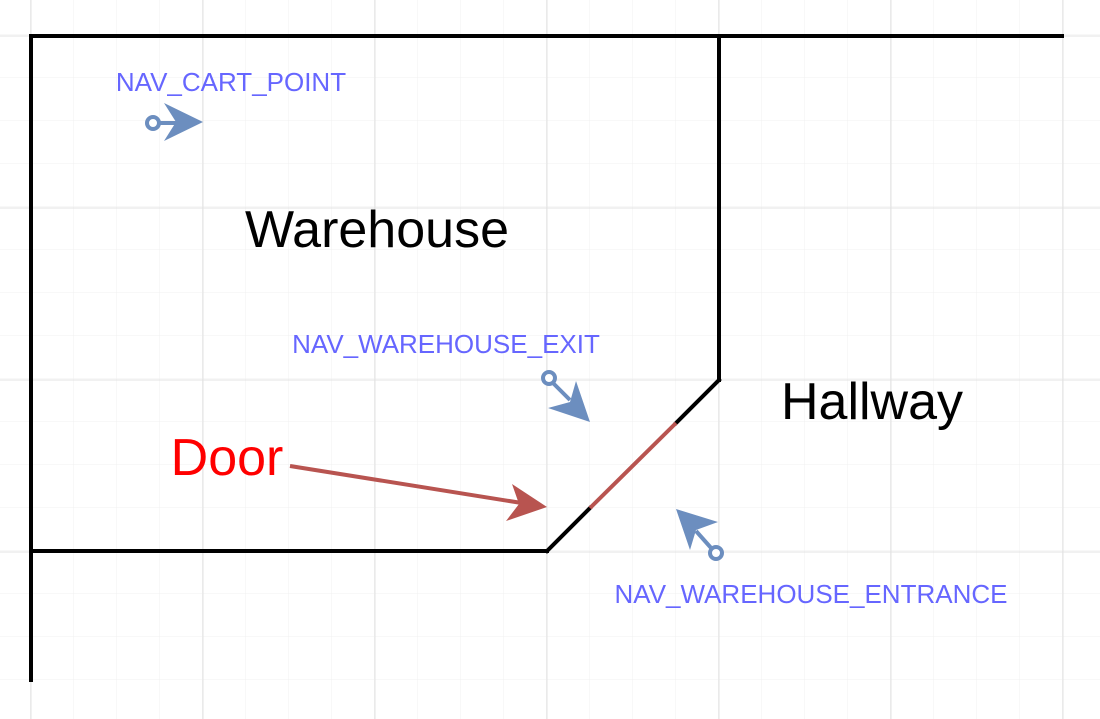 This screenshot has height=719, width=1100. I want to click on nav-cart-point-label: NAV_CART_POINT, so click(231, 82).